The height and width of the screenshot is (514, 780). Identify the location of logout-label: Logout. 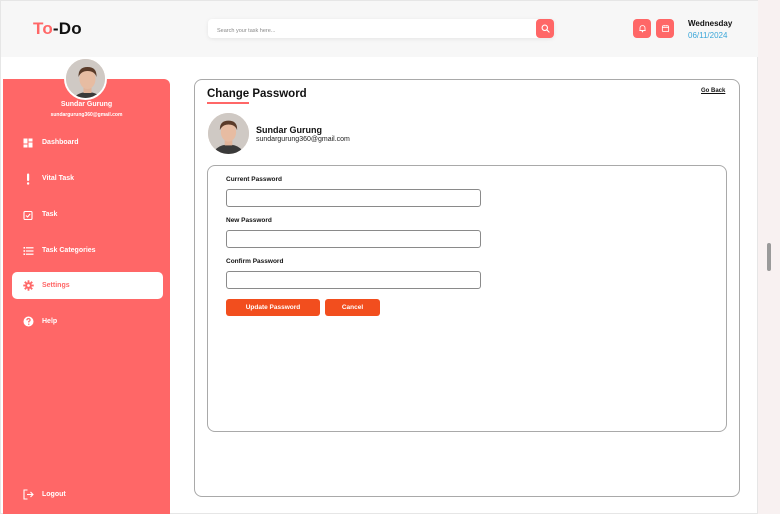
(54, 494).